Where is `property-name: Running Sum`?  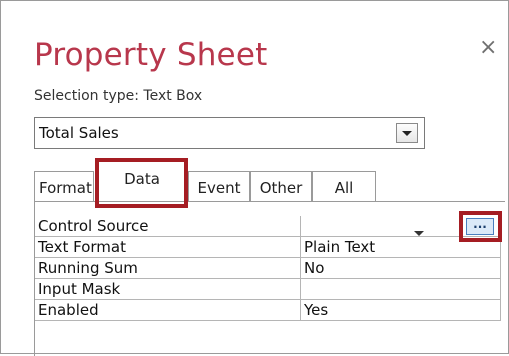 property-name: Running Sum is located at coordinates (168, 268).